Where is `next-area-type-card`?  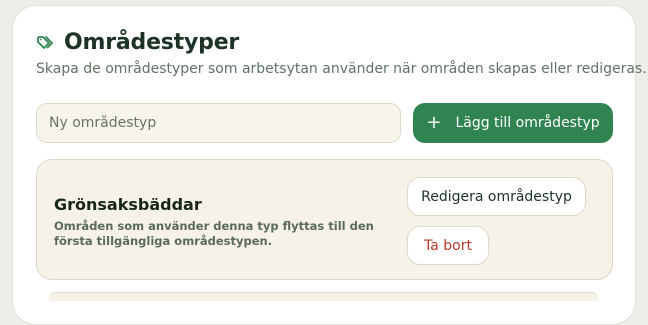
next-area-type-card is located at coordinates (323, 296).